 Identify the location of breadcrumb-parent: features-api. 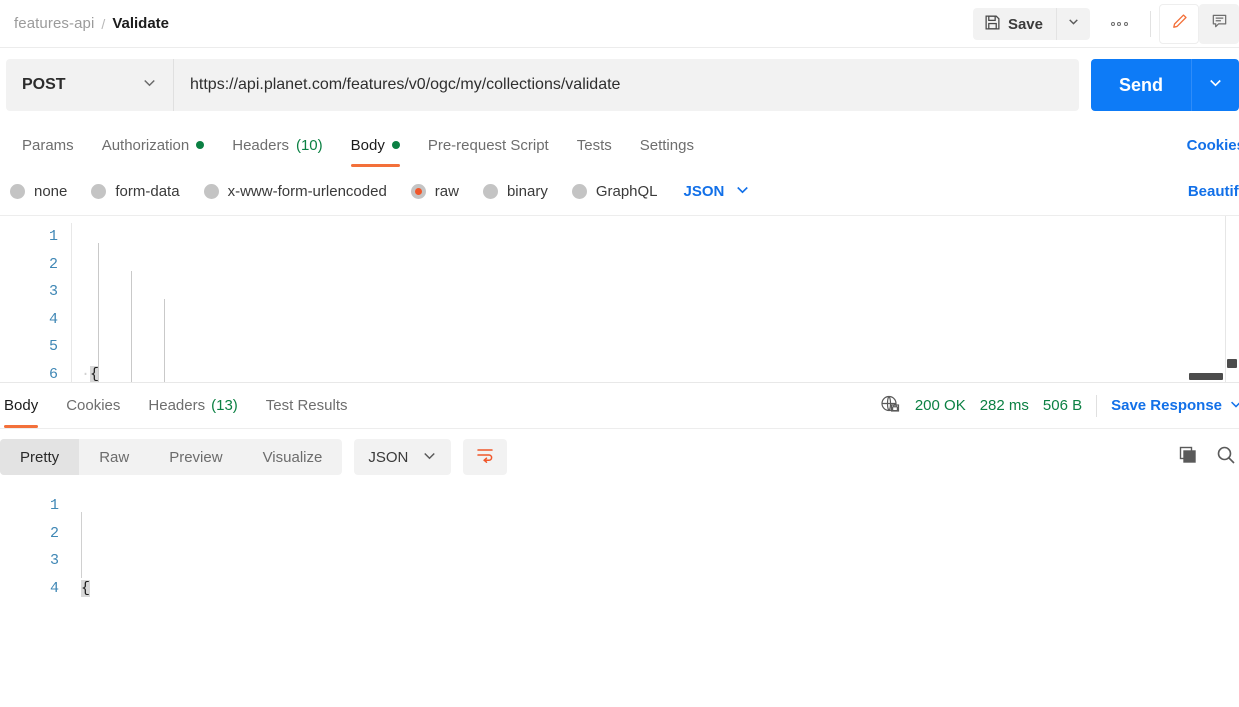
(54, 23).